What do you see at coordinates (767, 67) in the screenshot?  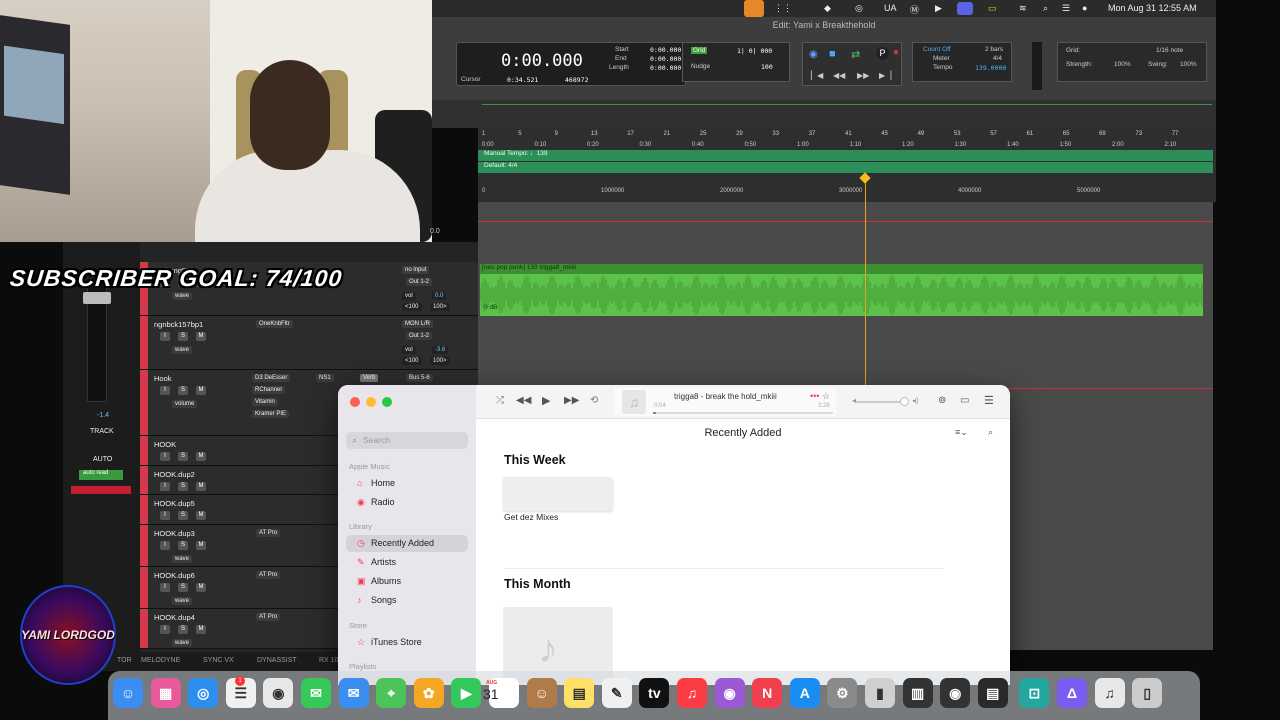 I see `nudge-value: 100` at bounding box center [767, 67].